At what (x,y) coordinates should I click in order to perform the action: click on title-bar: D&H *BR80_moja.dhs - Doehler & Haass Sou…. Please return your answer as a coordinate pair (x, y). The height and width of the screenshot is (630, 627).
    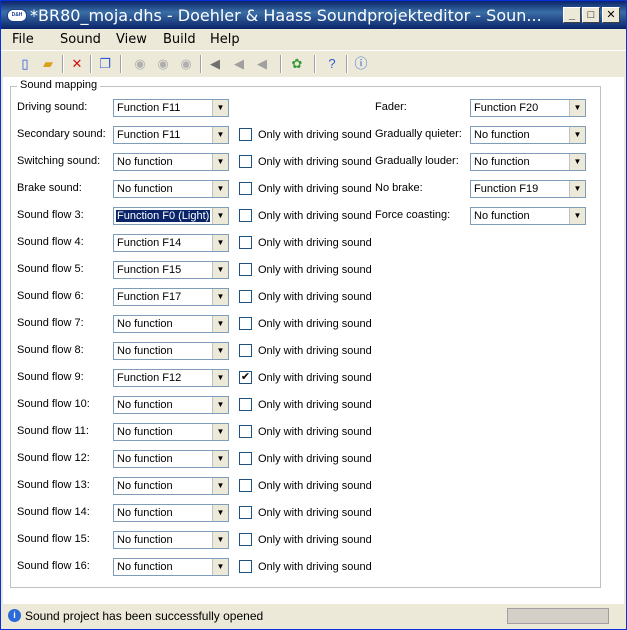
    Looking at the image, I should click on (313, 15).